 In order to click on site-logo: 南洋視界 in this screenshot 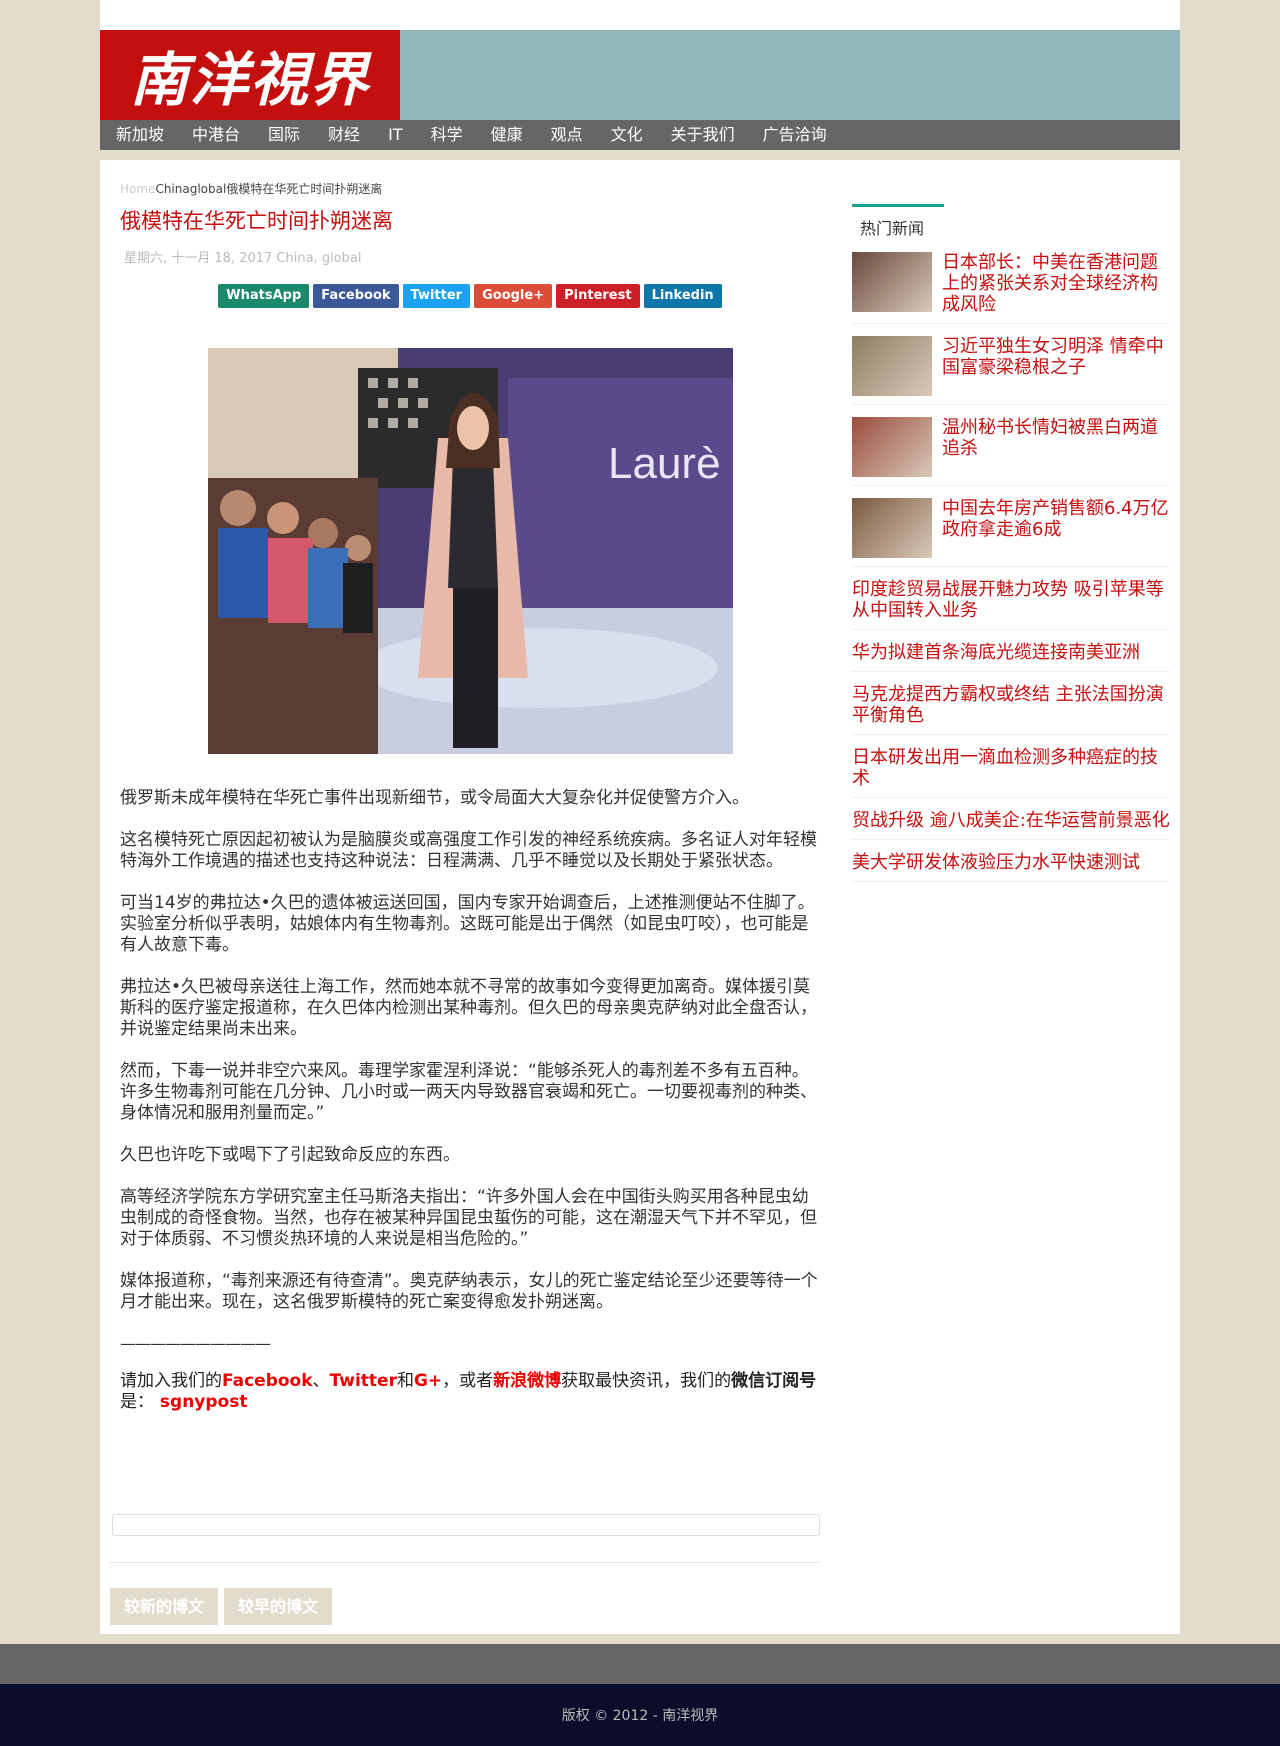, I will do `click(250, 75)`.